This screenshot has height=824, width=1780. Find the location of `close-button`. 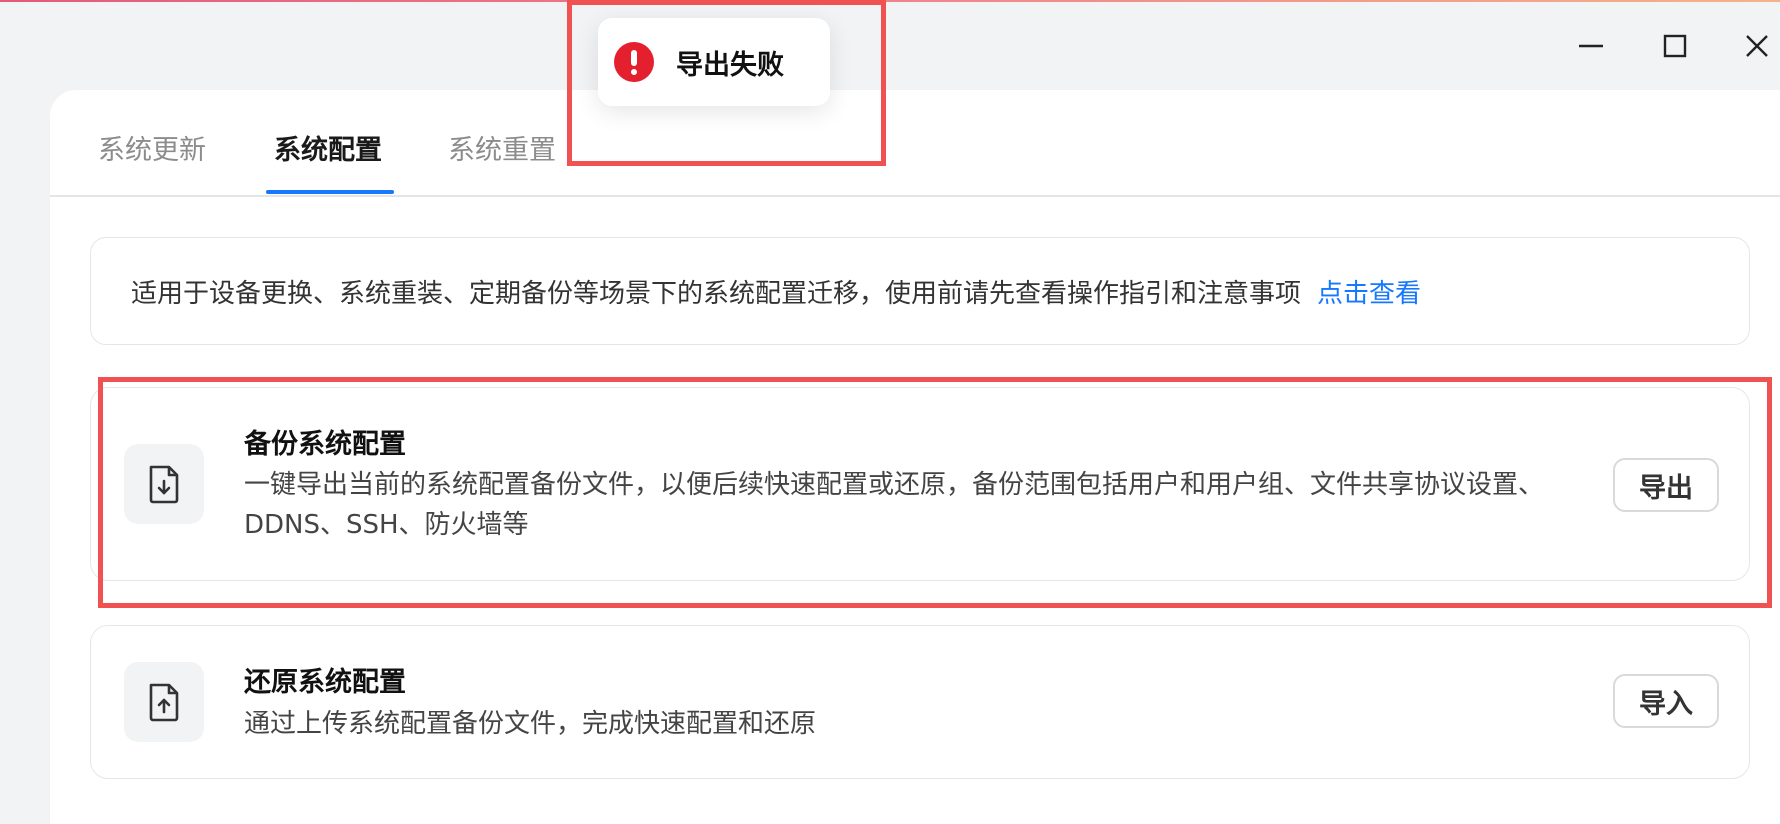

close-button is located at coordinates (1757, 46).